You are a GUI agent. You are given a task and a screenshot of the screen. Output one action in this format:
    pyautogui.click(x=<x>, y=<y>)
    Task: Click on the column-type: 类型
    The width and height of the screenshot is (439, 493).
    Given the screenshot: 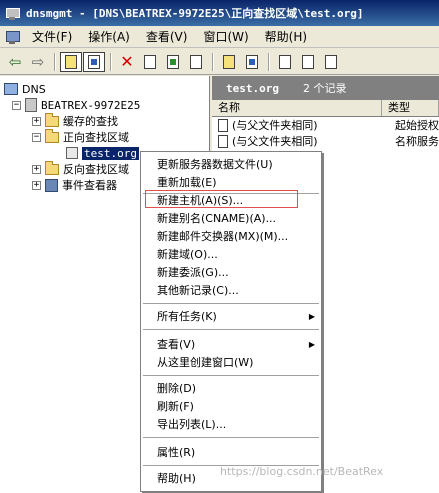 What is the action you would take?
    pyautogui.click(x=410, y=108)
    